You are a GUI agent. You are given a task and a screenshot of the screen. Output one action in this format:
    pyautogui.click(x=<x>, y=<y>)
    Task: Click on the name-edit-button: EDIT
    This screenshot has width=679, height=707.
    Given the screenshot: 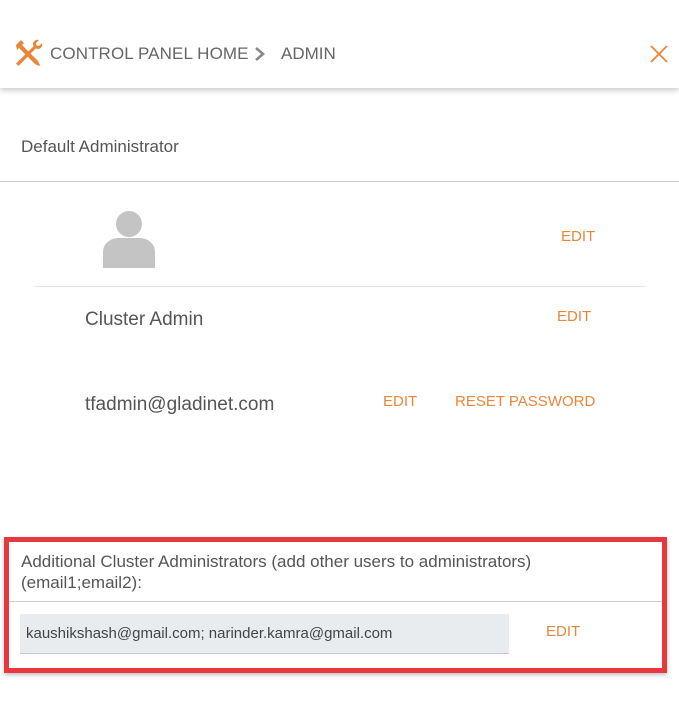 What is the action you would take?
    pyautogui.click(x=574, y=316)
    